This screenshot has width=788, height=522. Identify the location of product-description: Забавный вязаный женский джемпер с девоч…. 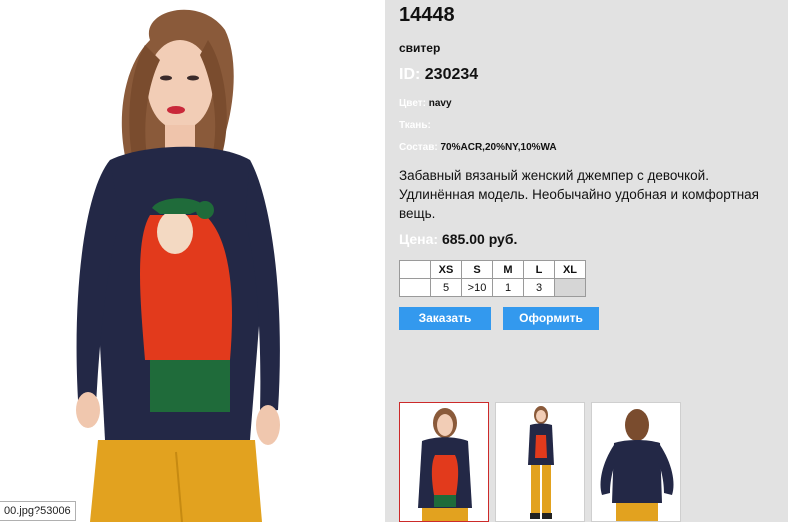
(579, 194).